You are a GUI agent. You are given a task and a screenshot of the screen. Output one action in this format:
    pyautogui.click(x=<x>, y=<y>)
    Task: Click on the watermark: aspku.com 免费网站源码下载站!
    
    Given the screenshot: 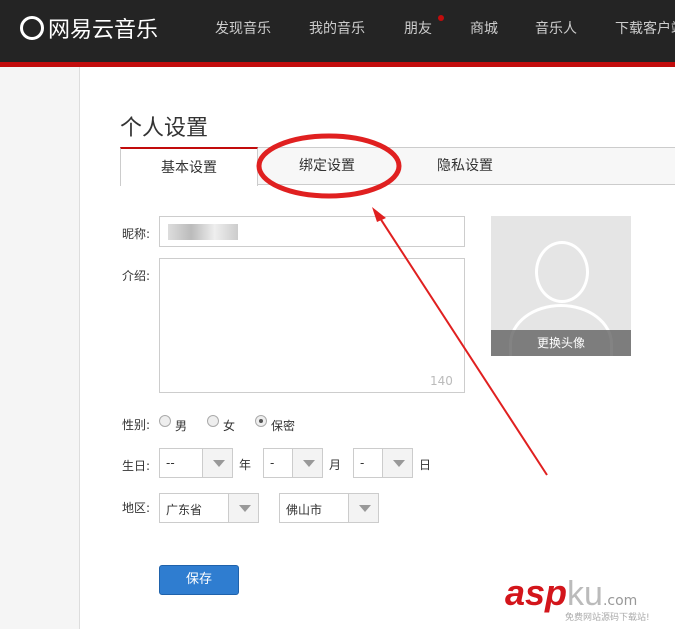 What is the action you would take?
    pyautogui.click(x=577, y=597)
    